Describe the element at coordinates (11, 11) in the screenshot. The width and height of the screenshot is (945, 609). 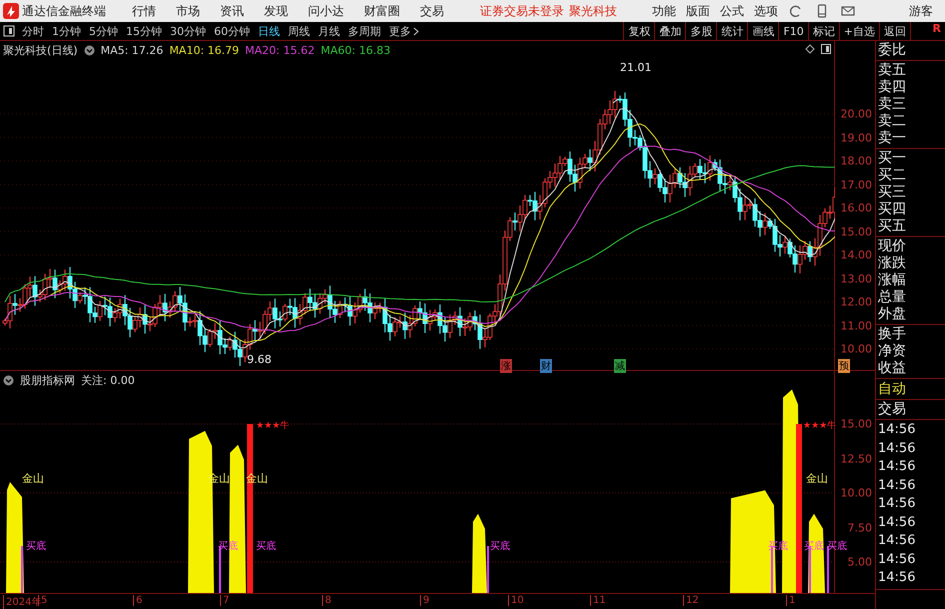
I see `app-logo-icon` at that location.